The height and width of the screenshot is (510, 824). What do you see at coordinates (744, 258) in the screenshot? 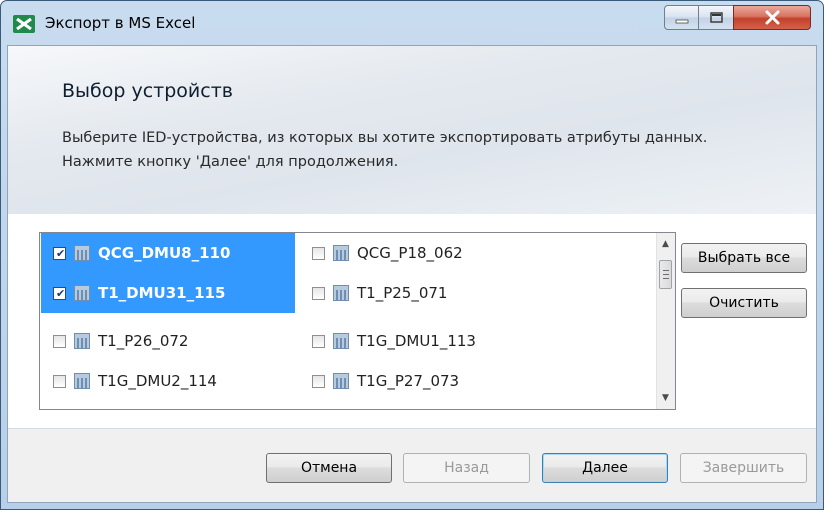
I see `select-all-button: Выбрать все` at bounding box center [744, 258].